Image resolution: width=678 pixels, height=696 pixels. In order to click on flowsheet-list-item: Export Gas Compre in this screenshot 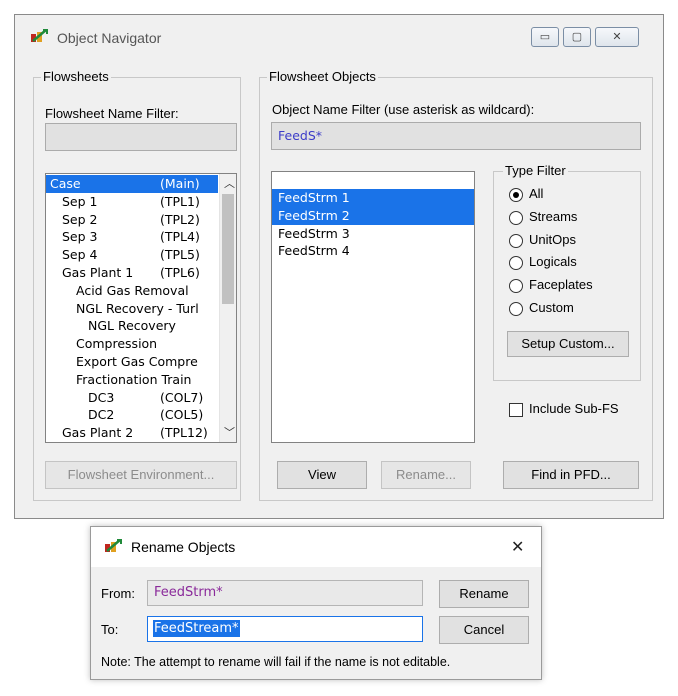, I will do `click(132, 362)`.